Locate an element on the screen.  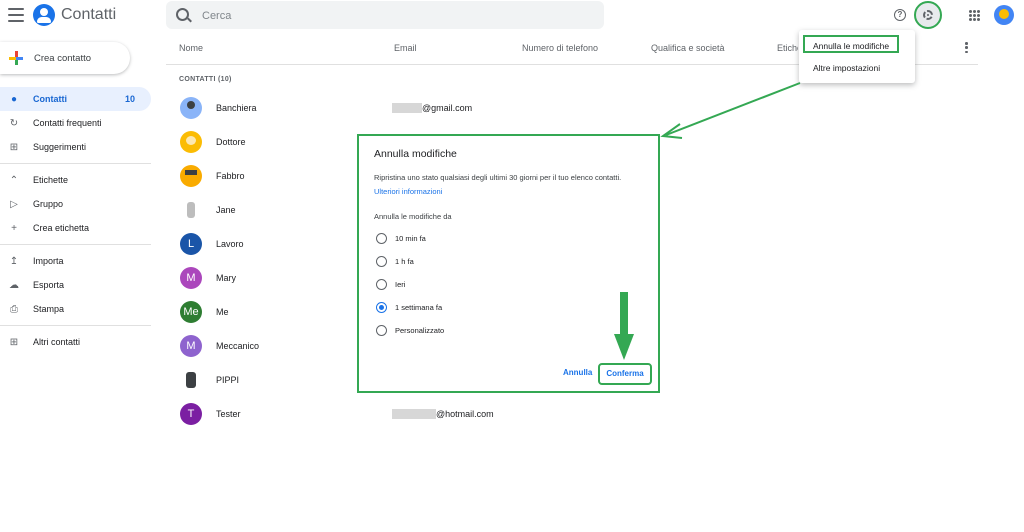
contact-name: Mary is located at coordinates (226, 278).